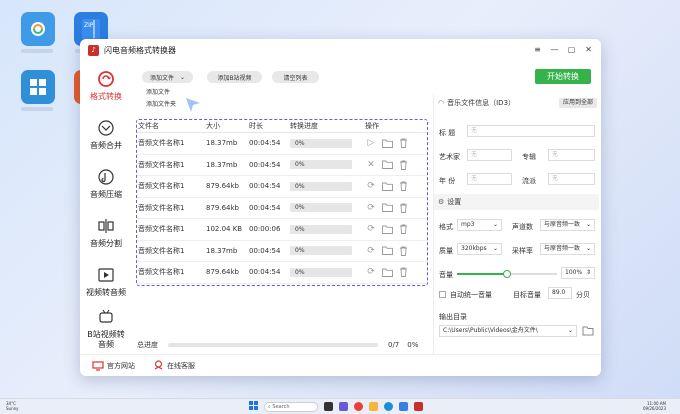  Describe the element at coordinates (373, 406) in the screenshot. I see `explorer-icon` at that location.